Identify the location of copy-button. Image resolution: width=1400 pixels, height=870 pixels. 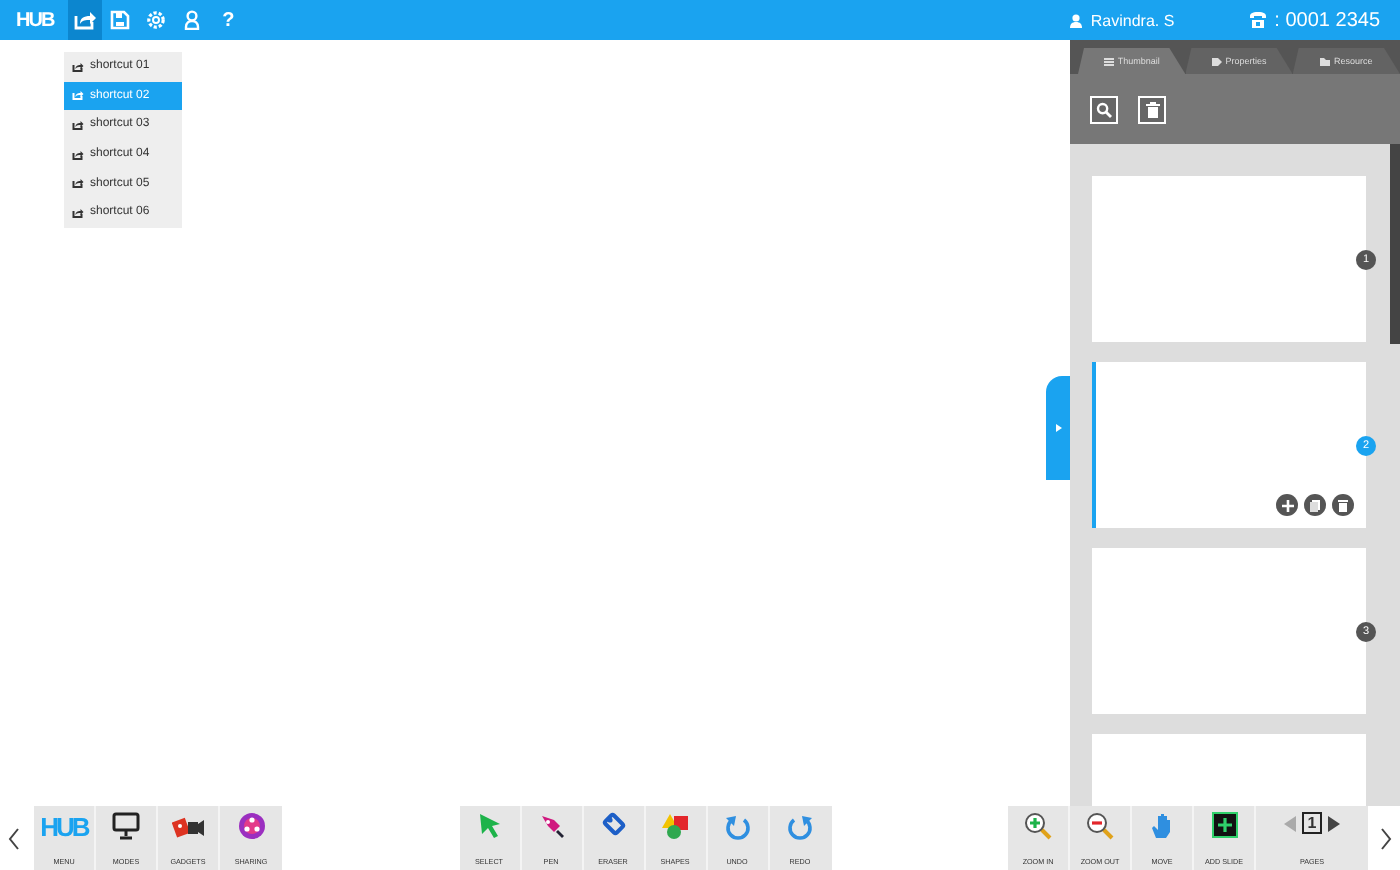
(1315, 505).